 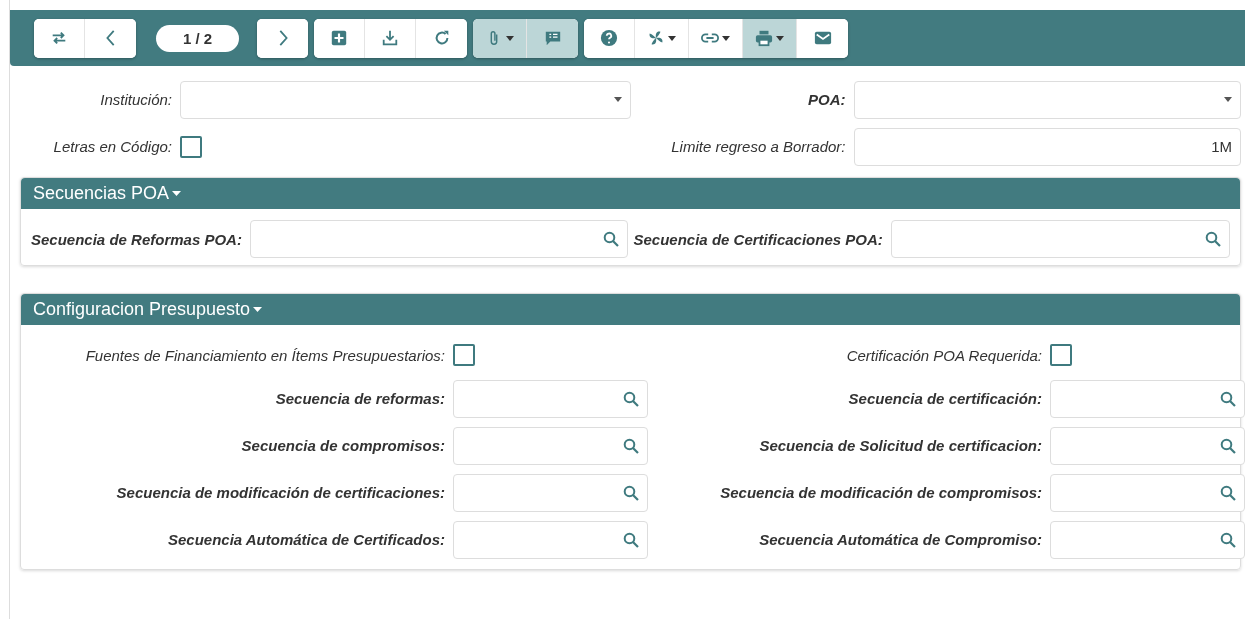 I want to click on comment-icon, so click(x=552, y=38).